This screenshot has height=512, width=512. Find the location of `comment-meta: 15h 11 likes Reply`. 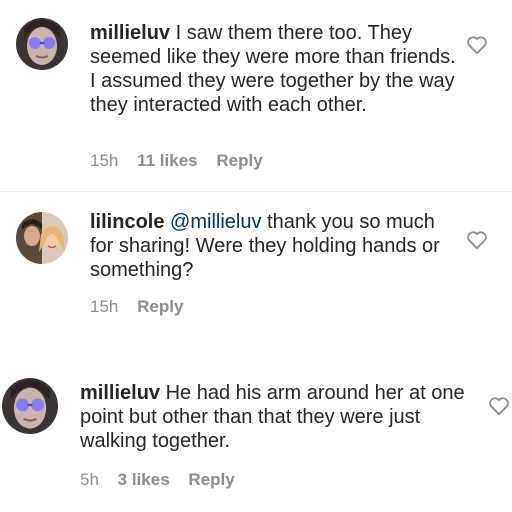

comment-meta: 15h 11 likes Reply is located at coordinates (183, 161).